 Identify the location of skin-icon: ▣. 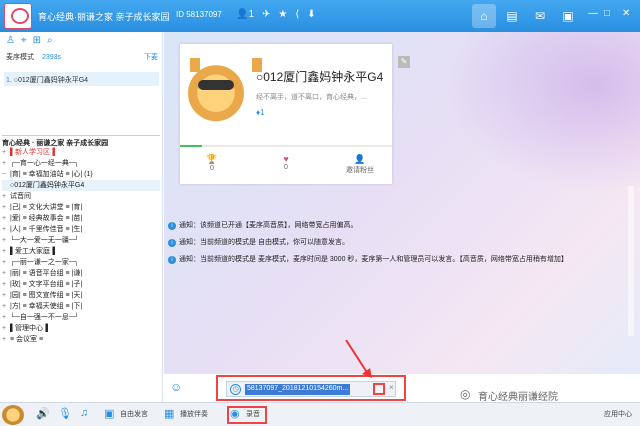
(568, 16).